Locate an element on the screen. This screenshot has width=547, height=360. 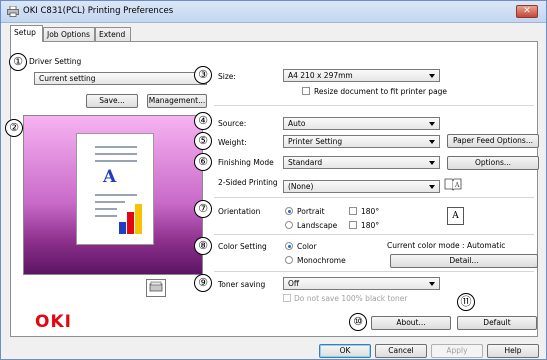
chart-bar-blue is located at coordinates (122, 228).